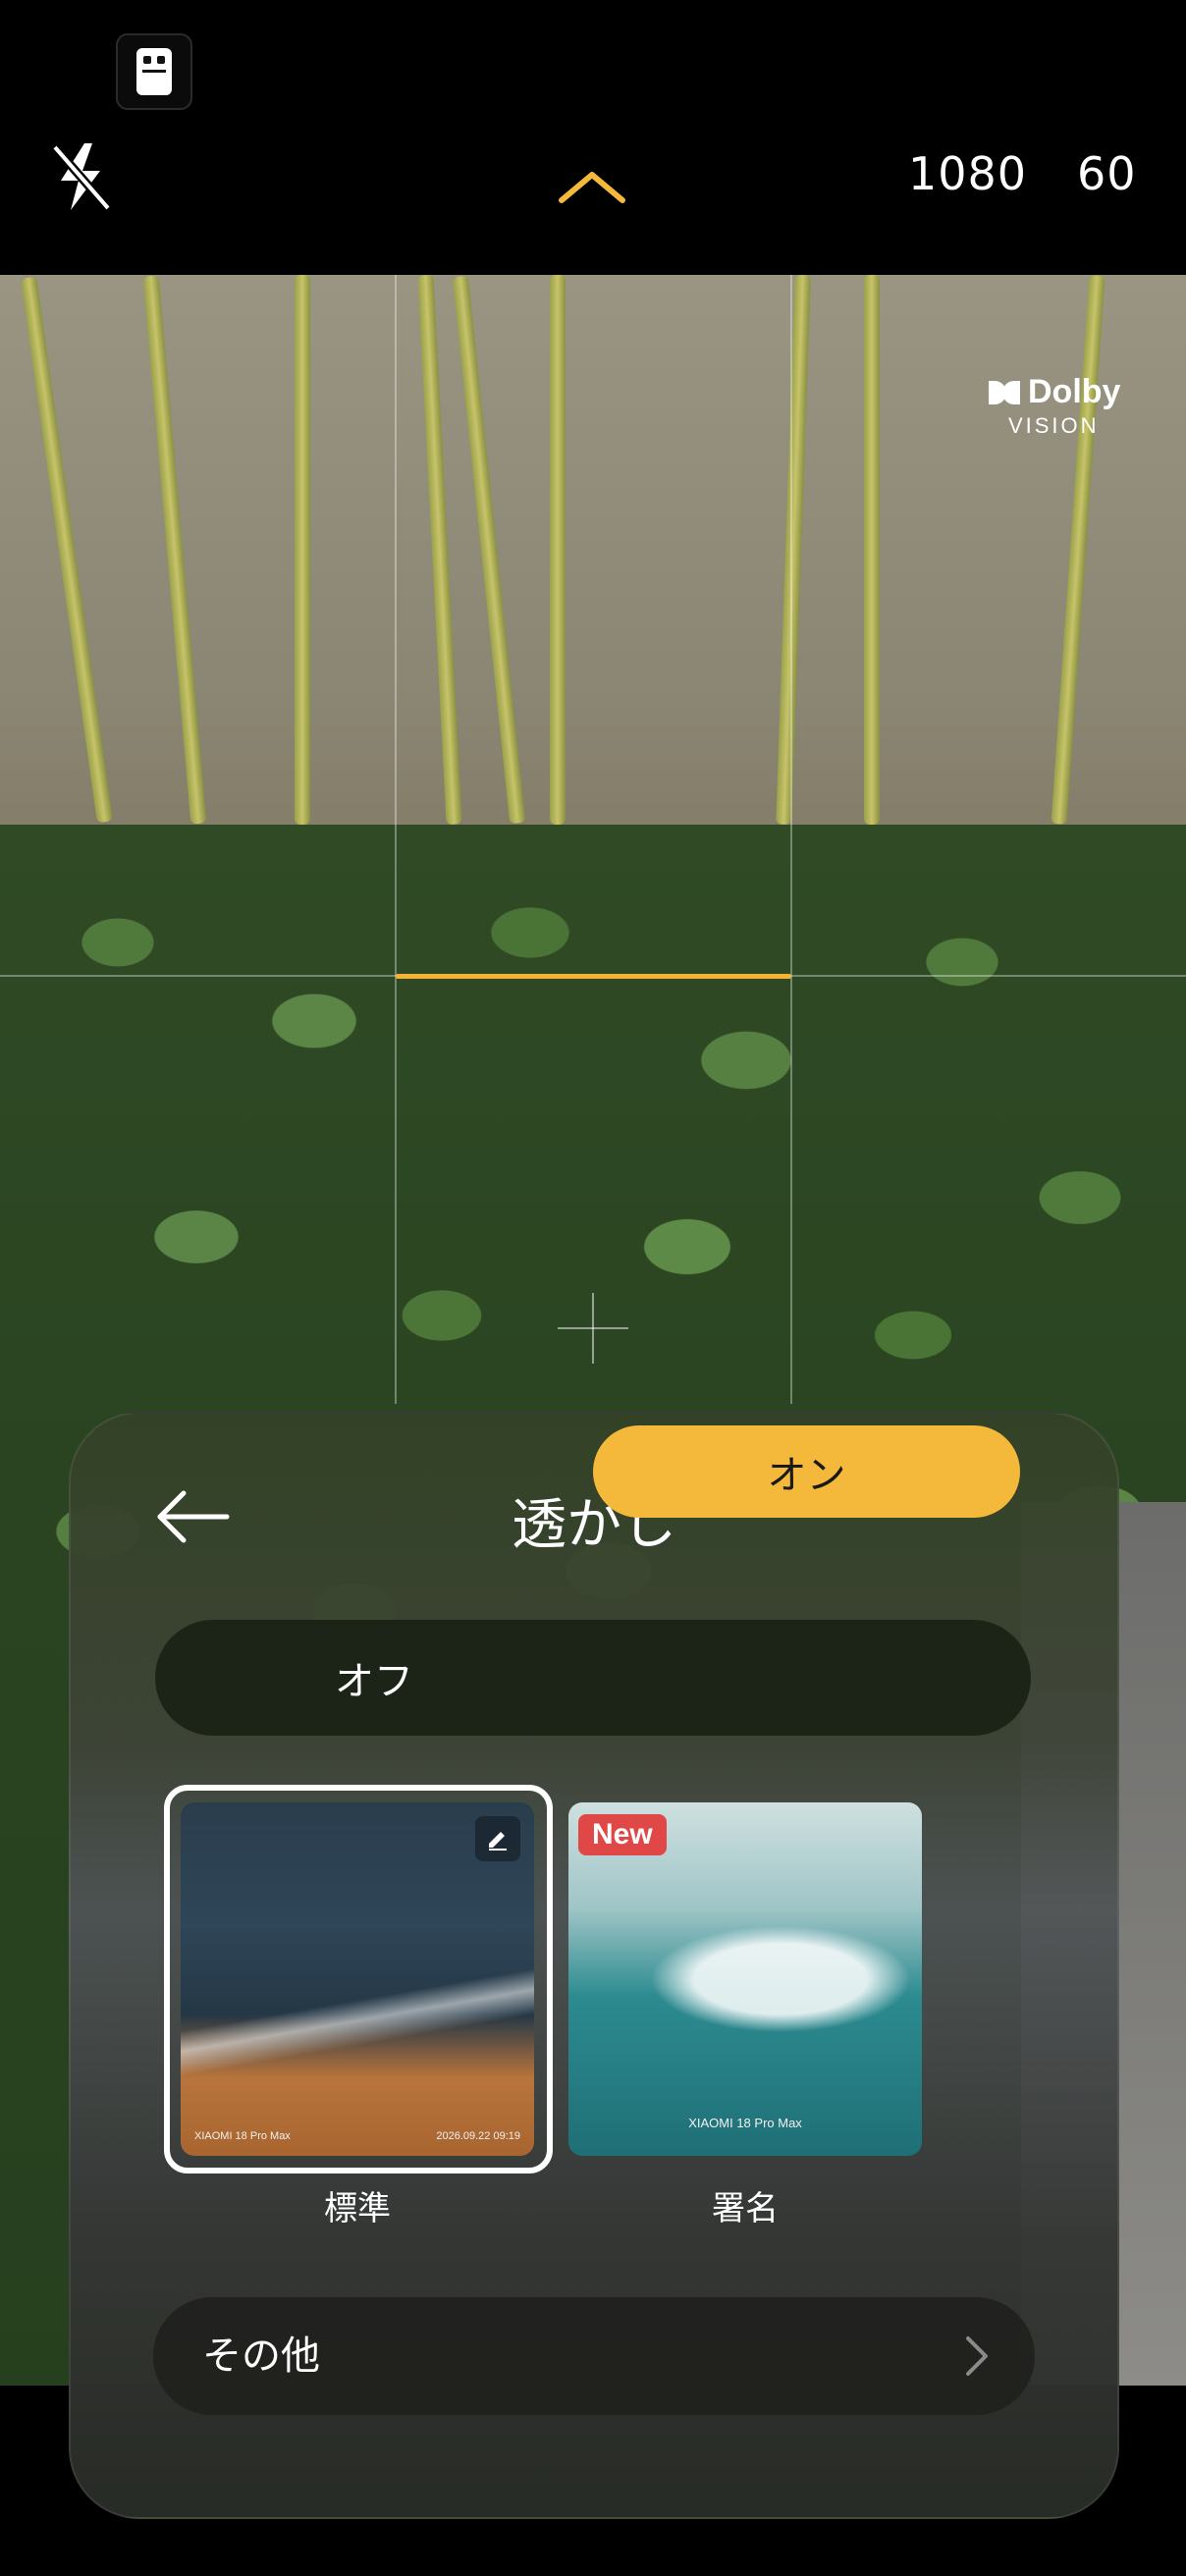 Image resolution: width=1186 pixels, height=2576 pixels. Describe the element at coordinates (478, 2136) in the screenshot. I see `watermark-text-right: 2026.09.22 09:19` at that location.